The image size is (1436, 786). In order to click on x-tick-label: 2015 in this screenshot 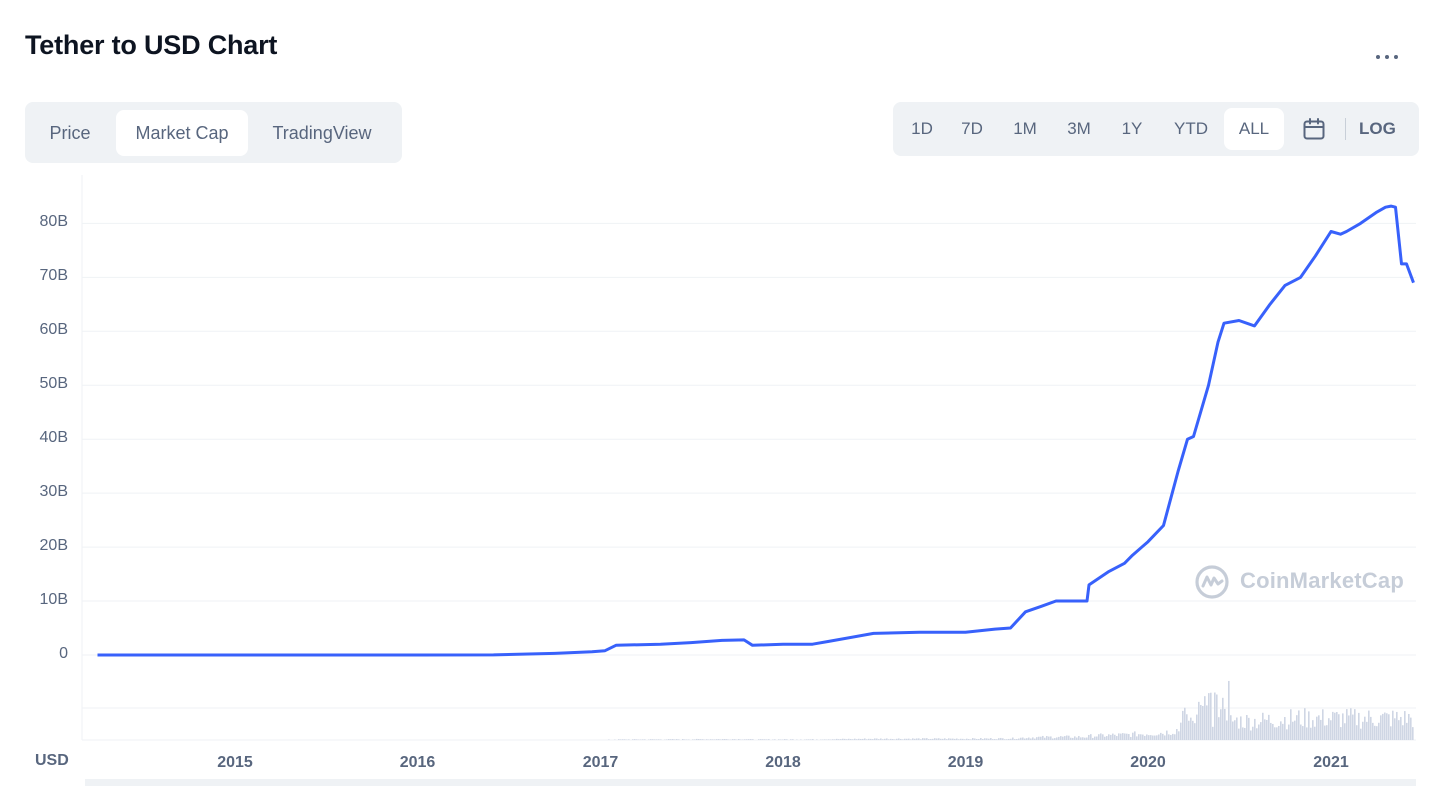, I will do `click(235, 762)`.